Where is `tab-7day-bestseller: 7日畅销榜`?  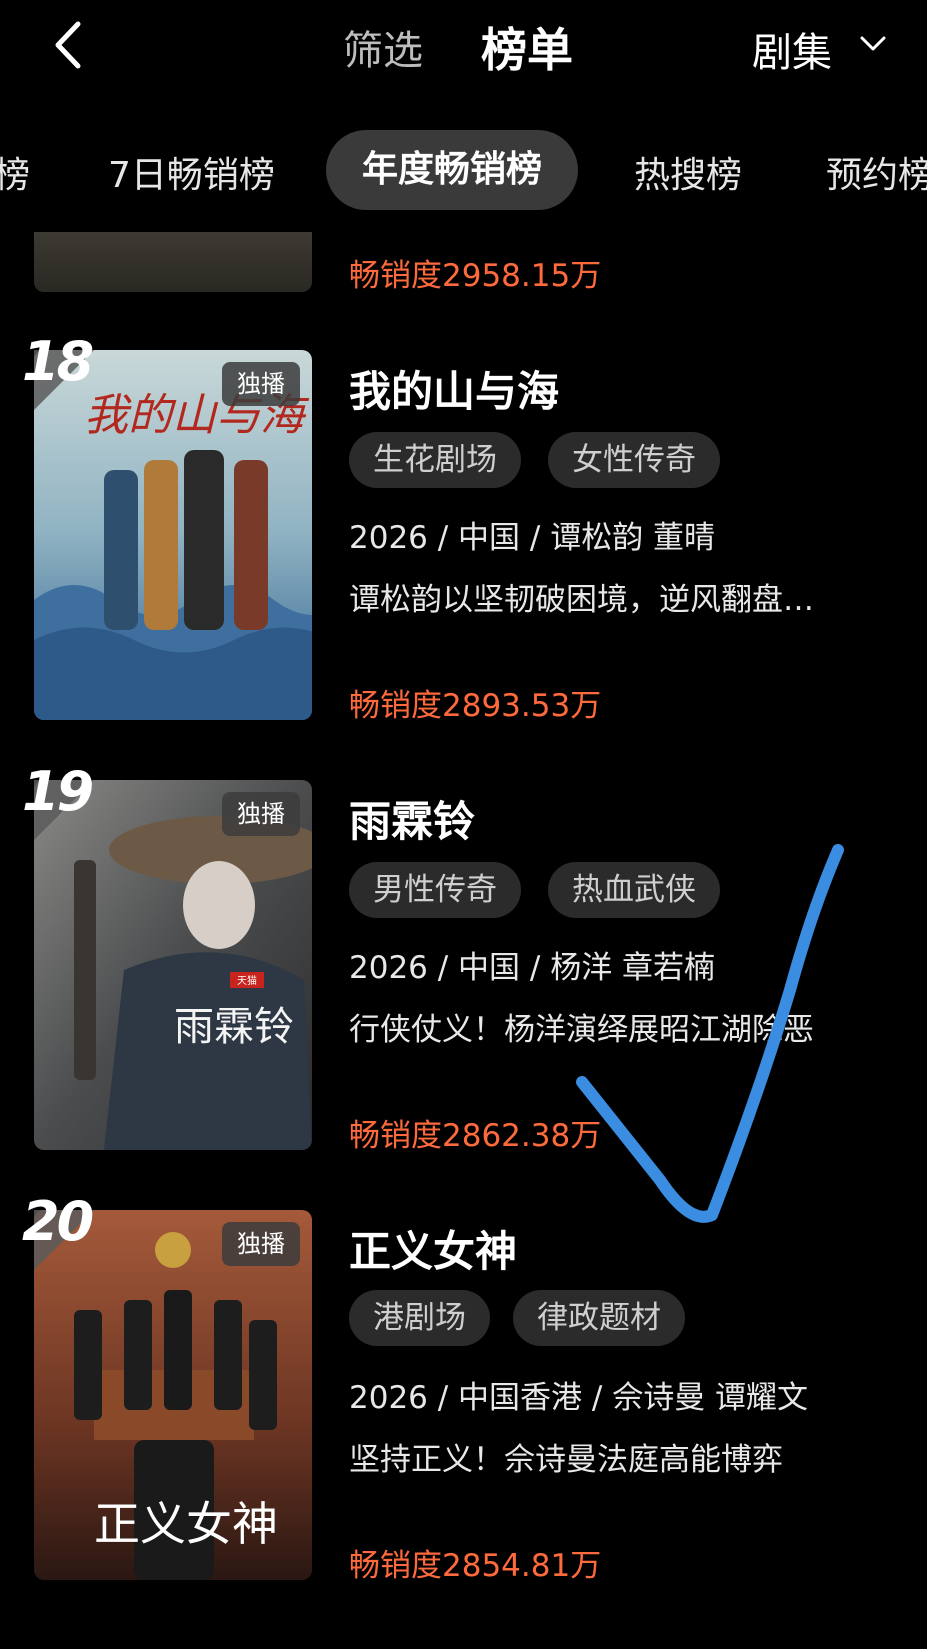 tab-7day-bestseller: 7日畅销榜 is located at coordinates (191, 172).